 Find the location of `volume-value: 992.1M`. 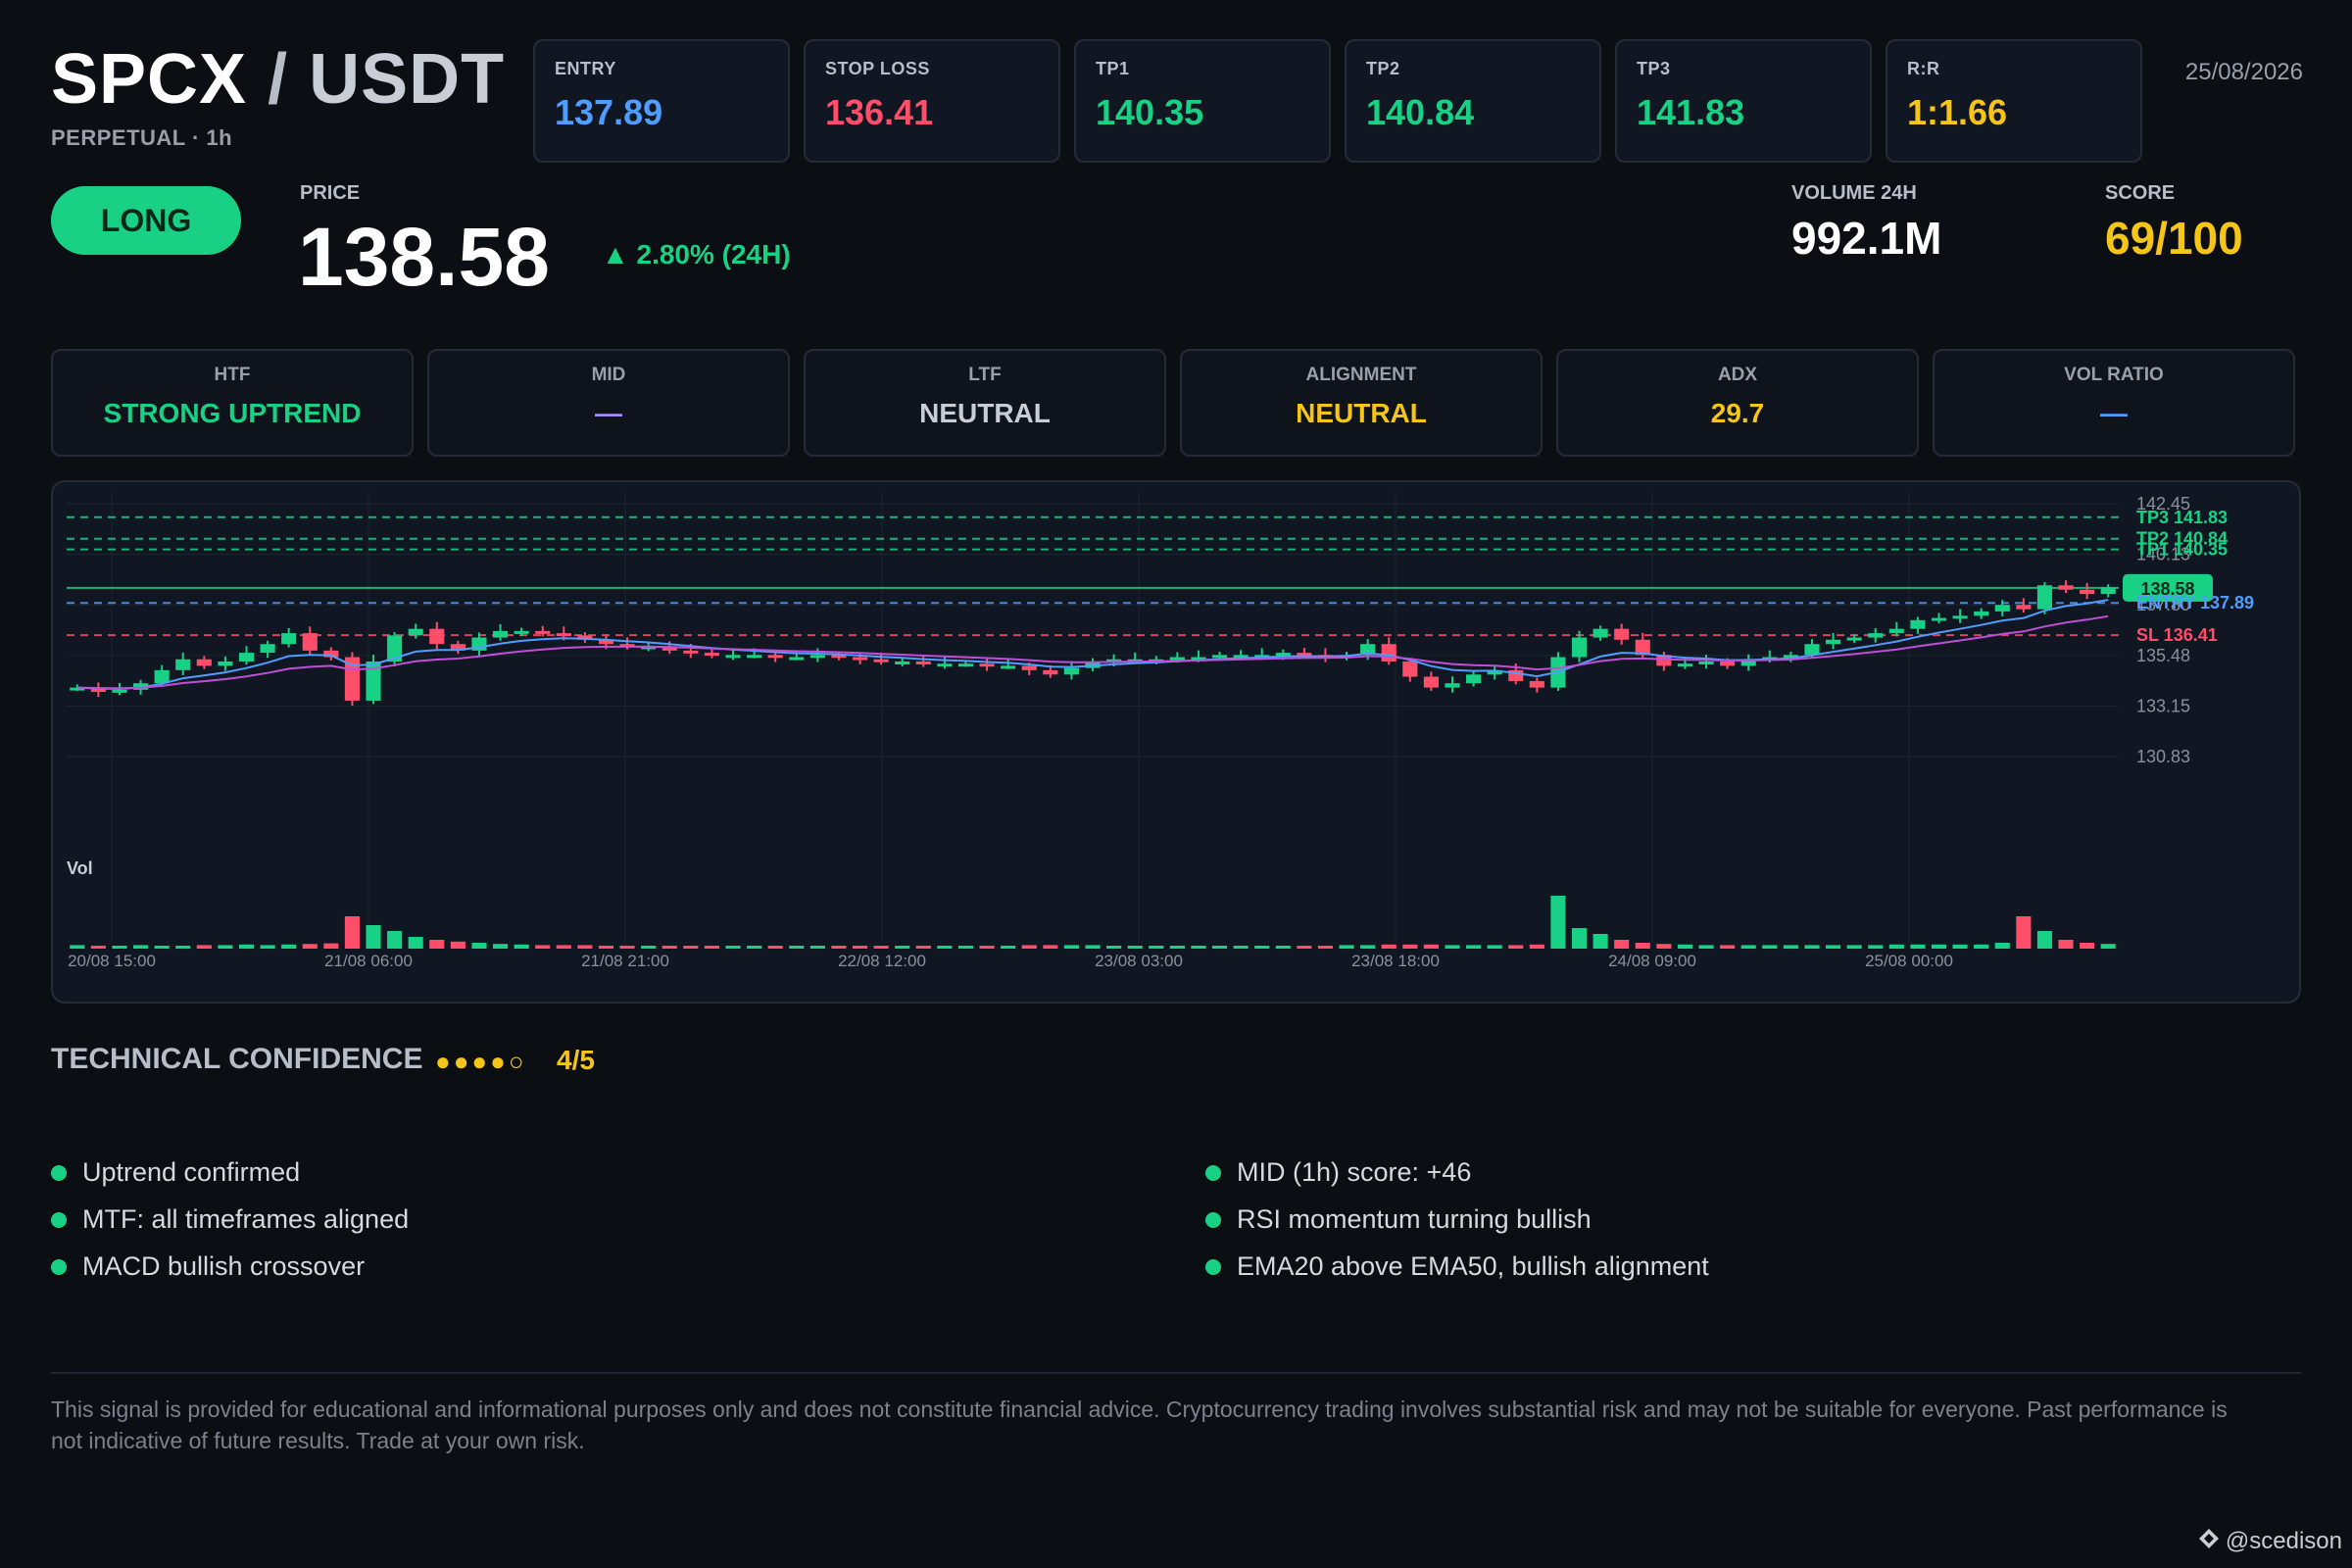

volume-value: 992.1M is located at coordinates (1866, 238).